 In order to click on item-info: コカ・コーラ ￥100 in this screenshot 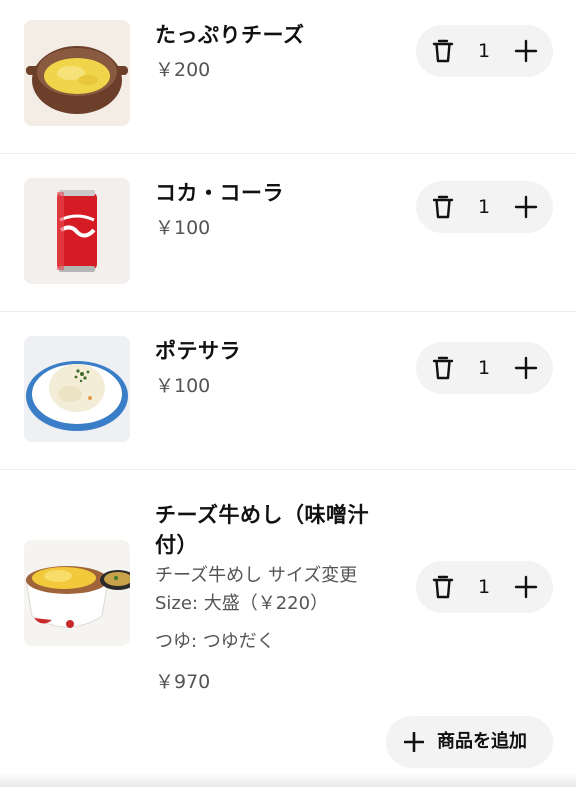, I will do `click(272, 210)`.